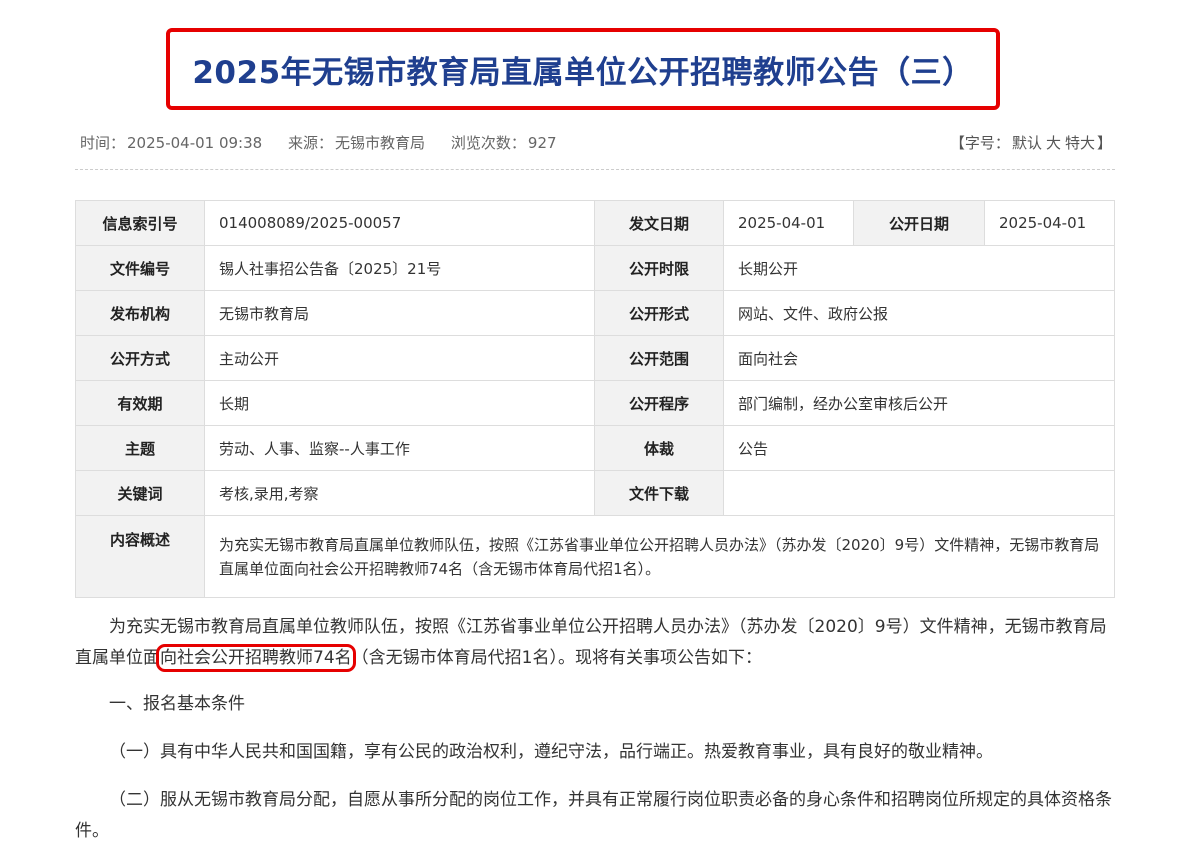 Image resolution: width=1189 pixels, height=864 pixels. I want to click on table-row: 主题 劳动、人事、监察--人事工作 体裁 公告, so click(595, 448).